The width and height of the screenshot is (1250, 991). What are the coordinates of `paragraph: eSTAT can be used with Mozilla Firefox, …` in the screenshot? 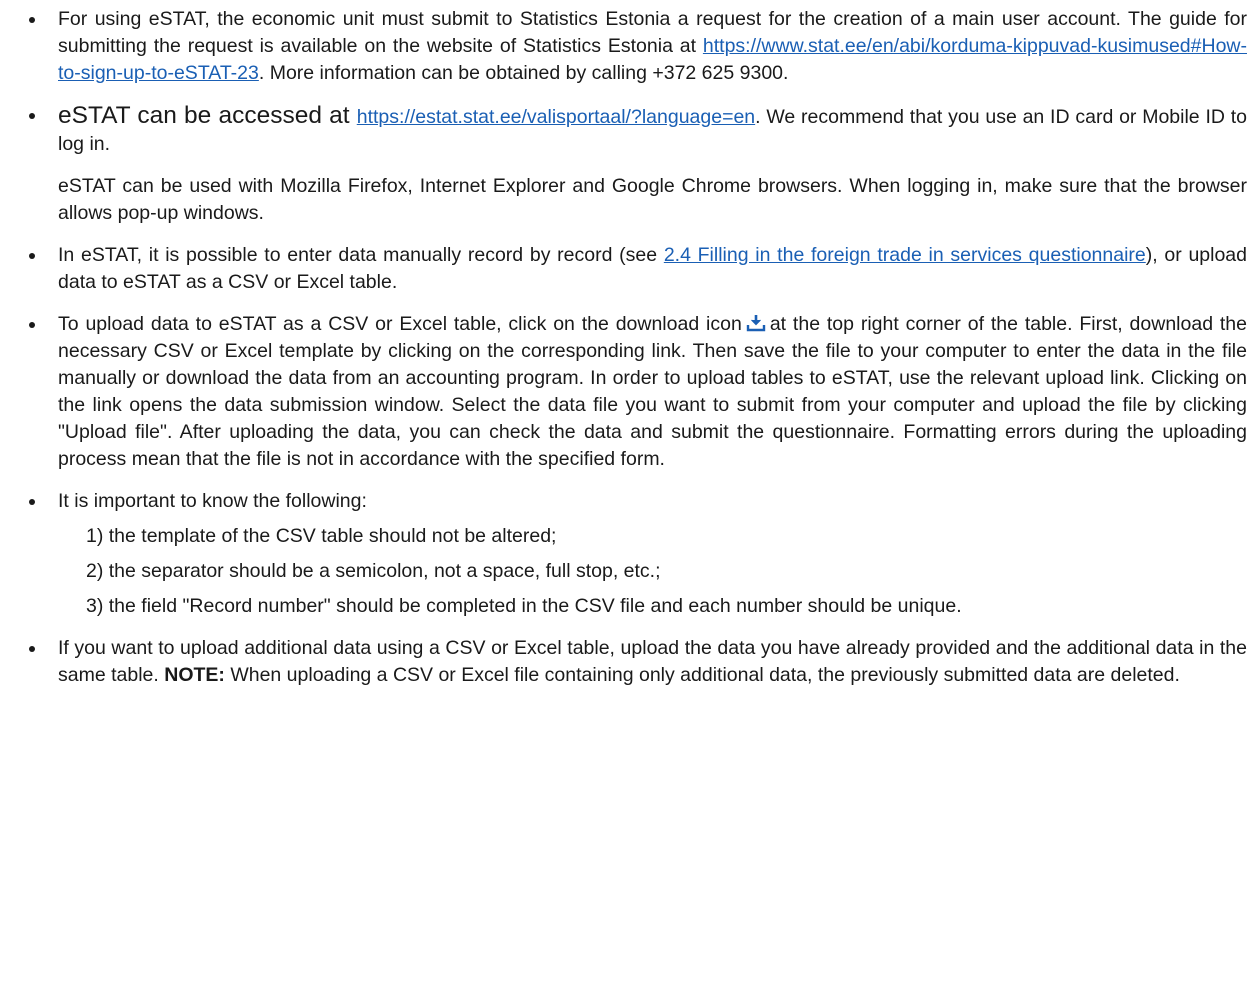 It's located at (652, 199).